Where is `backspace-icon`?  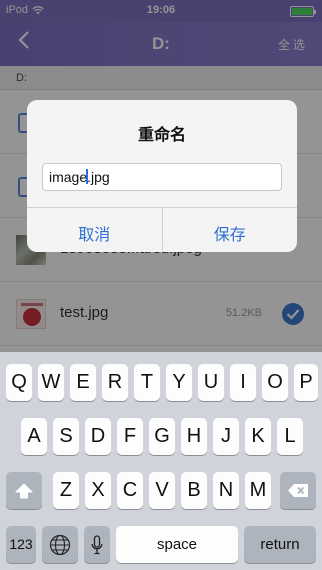
backspace-icon is located at coordinates (298, 491).